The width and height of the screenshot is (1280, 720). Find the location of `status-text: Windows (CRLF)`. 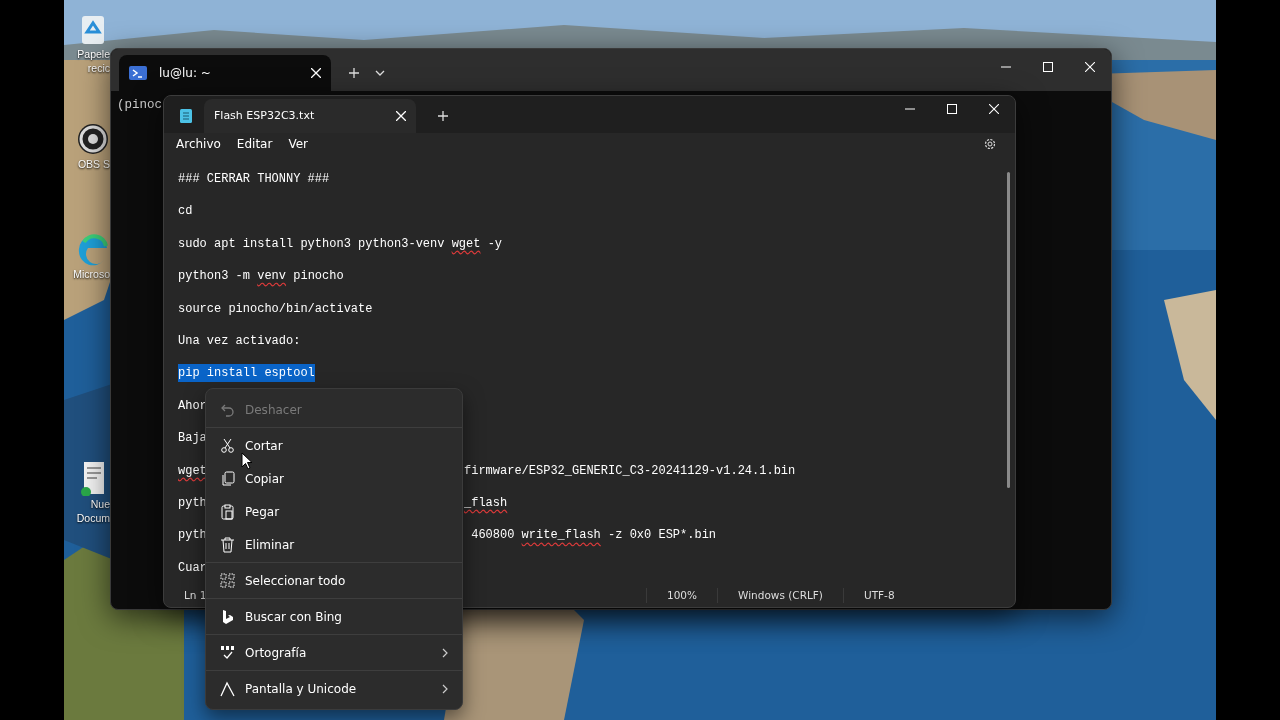

status-text: Windows (CRLF) is located at coordinates (780, 595).